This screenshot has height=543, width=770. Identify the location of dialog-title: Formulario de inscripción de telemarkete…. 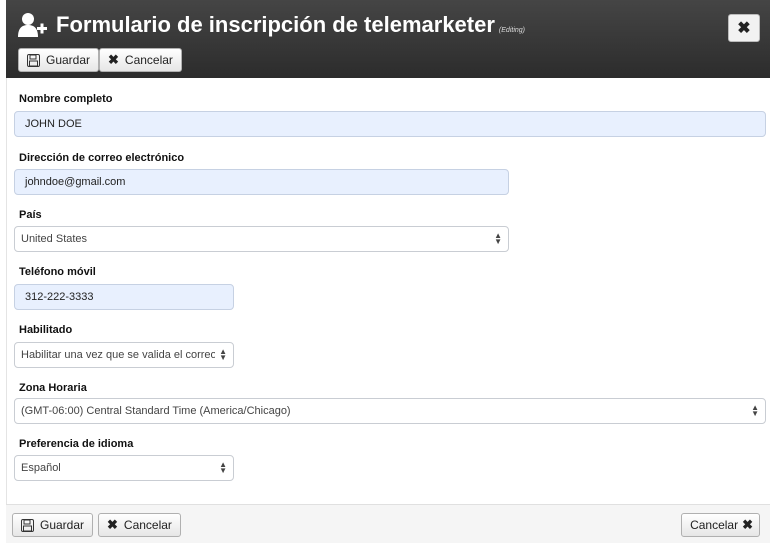
(275, 24).